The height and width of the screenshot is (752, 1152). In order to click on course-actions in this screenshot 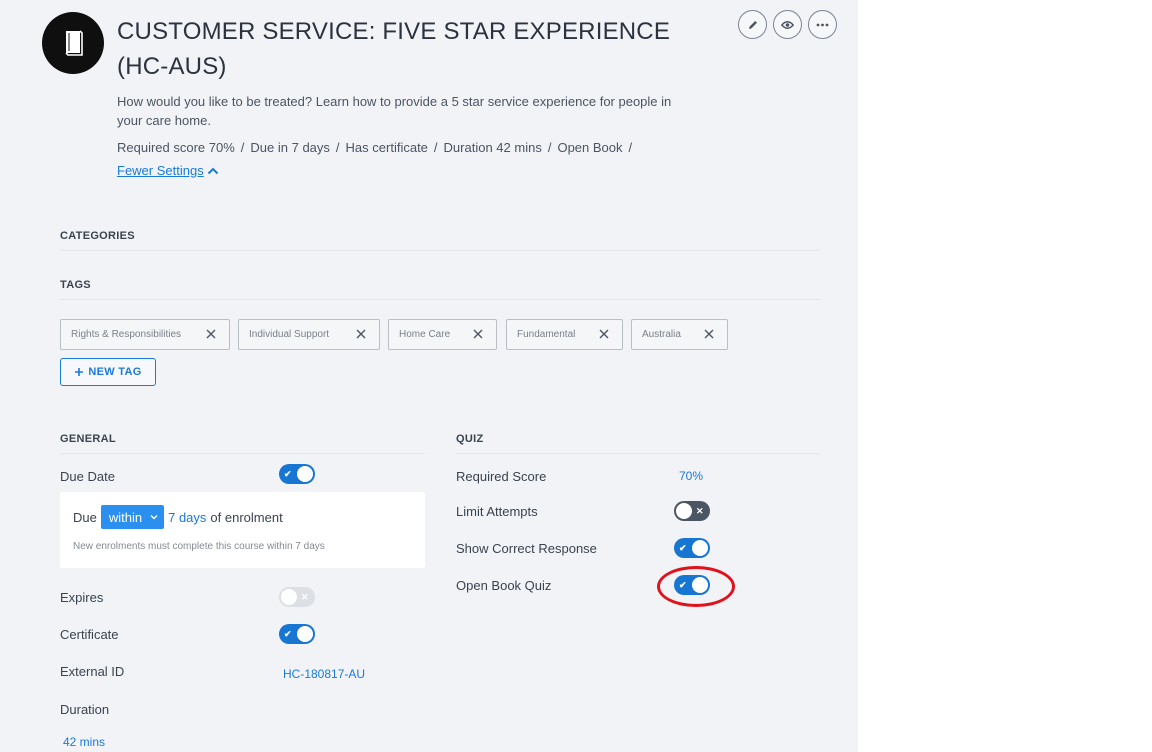, I will do `click(787, 24)`.